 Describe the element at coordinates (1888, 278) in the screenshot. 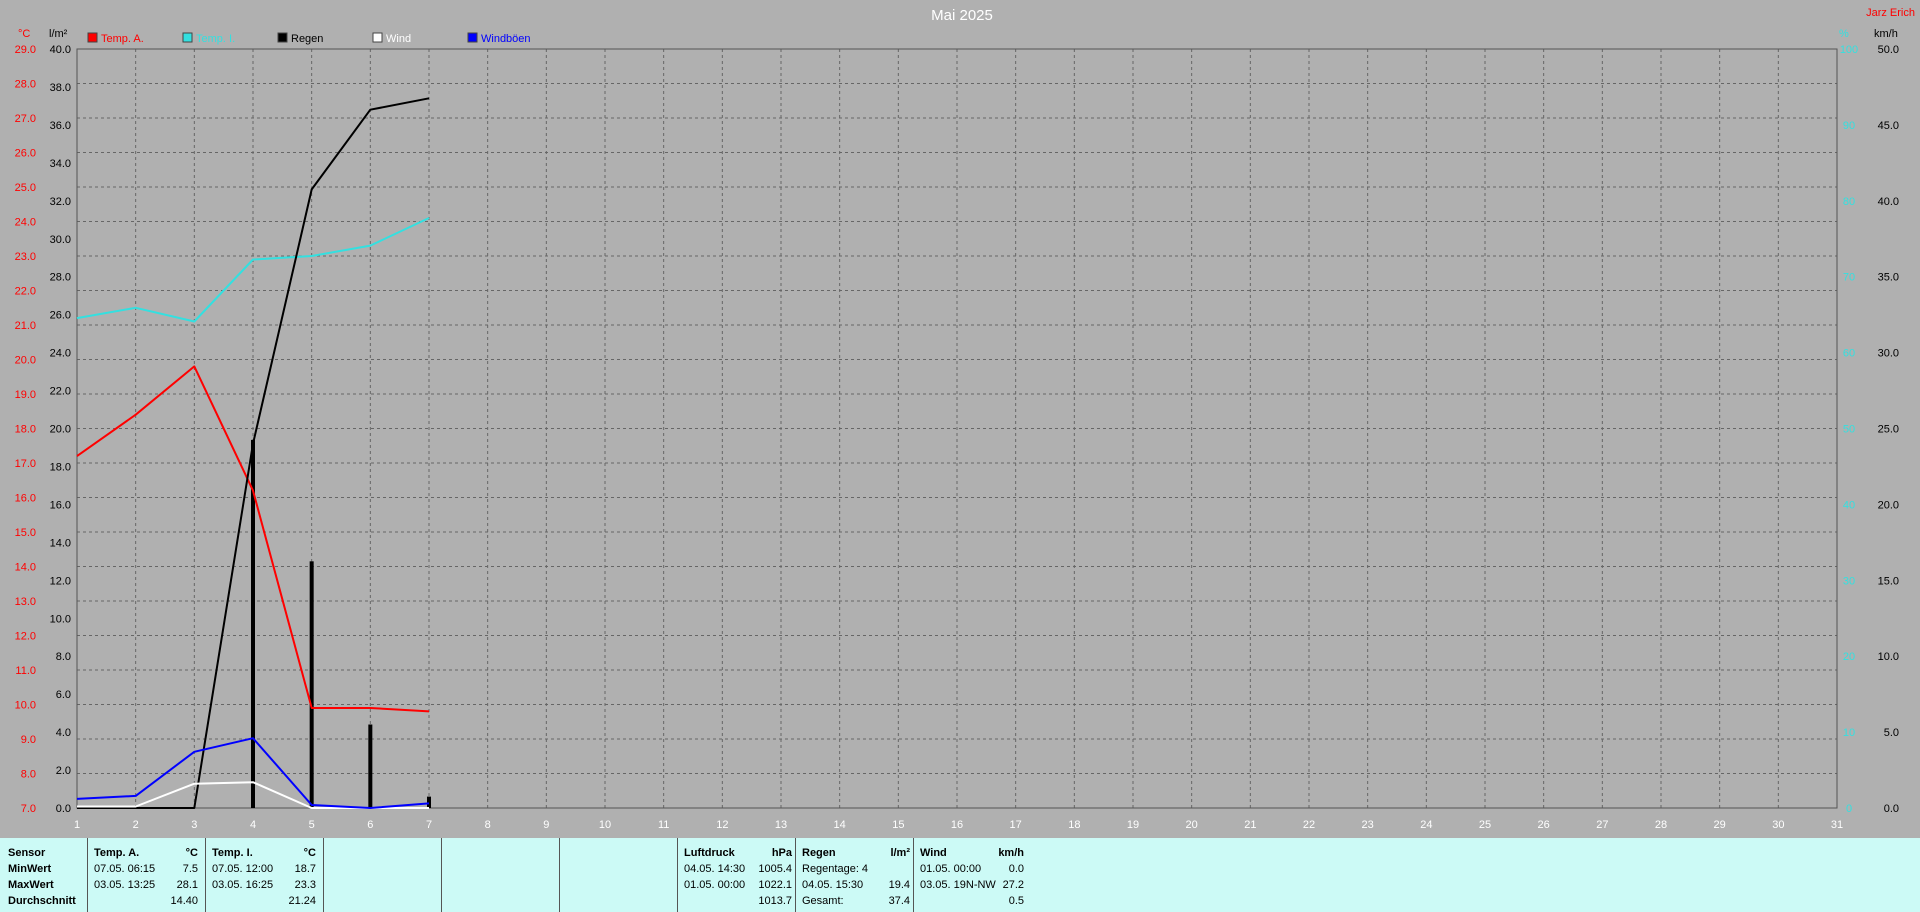

I see `wind-tick-label: 35.0` at that location.